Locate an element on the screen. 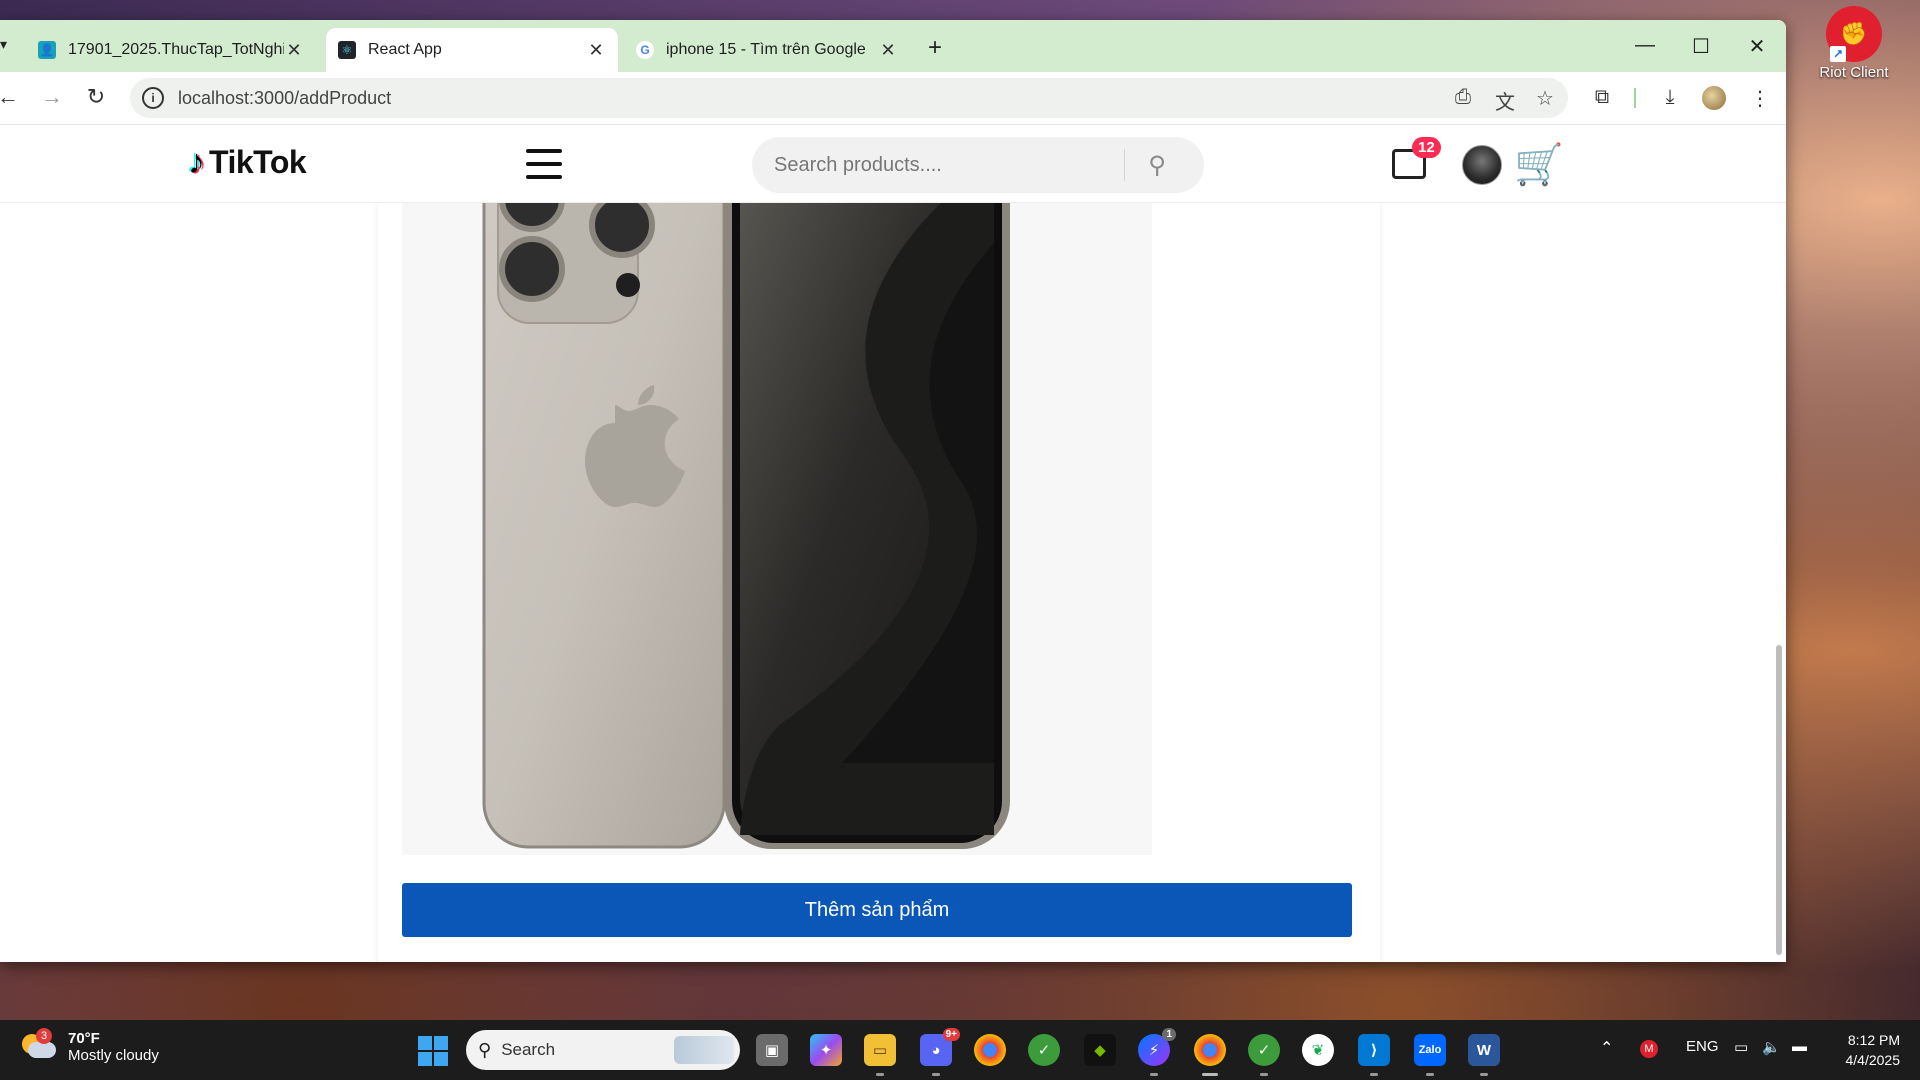  brand-name: TikTok is located at coordinates (258, 162).